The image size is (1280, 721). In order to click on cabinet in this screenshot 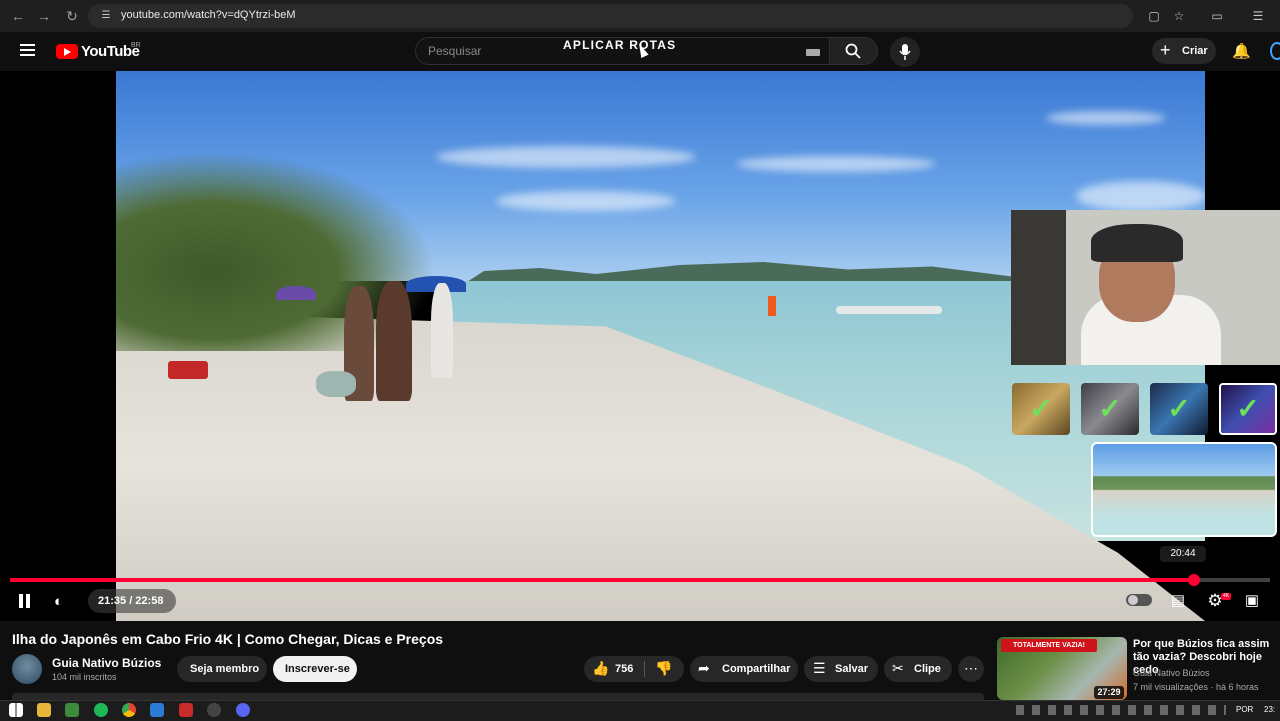, I will do `click(1038, 287)`.